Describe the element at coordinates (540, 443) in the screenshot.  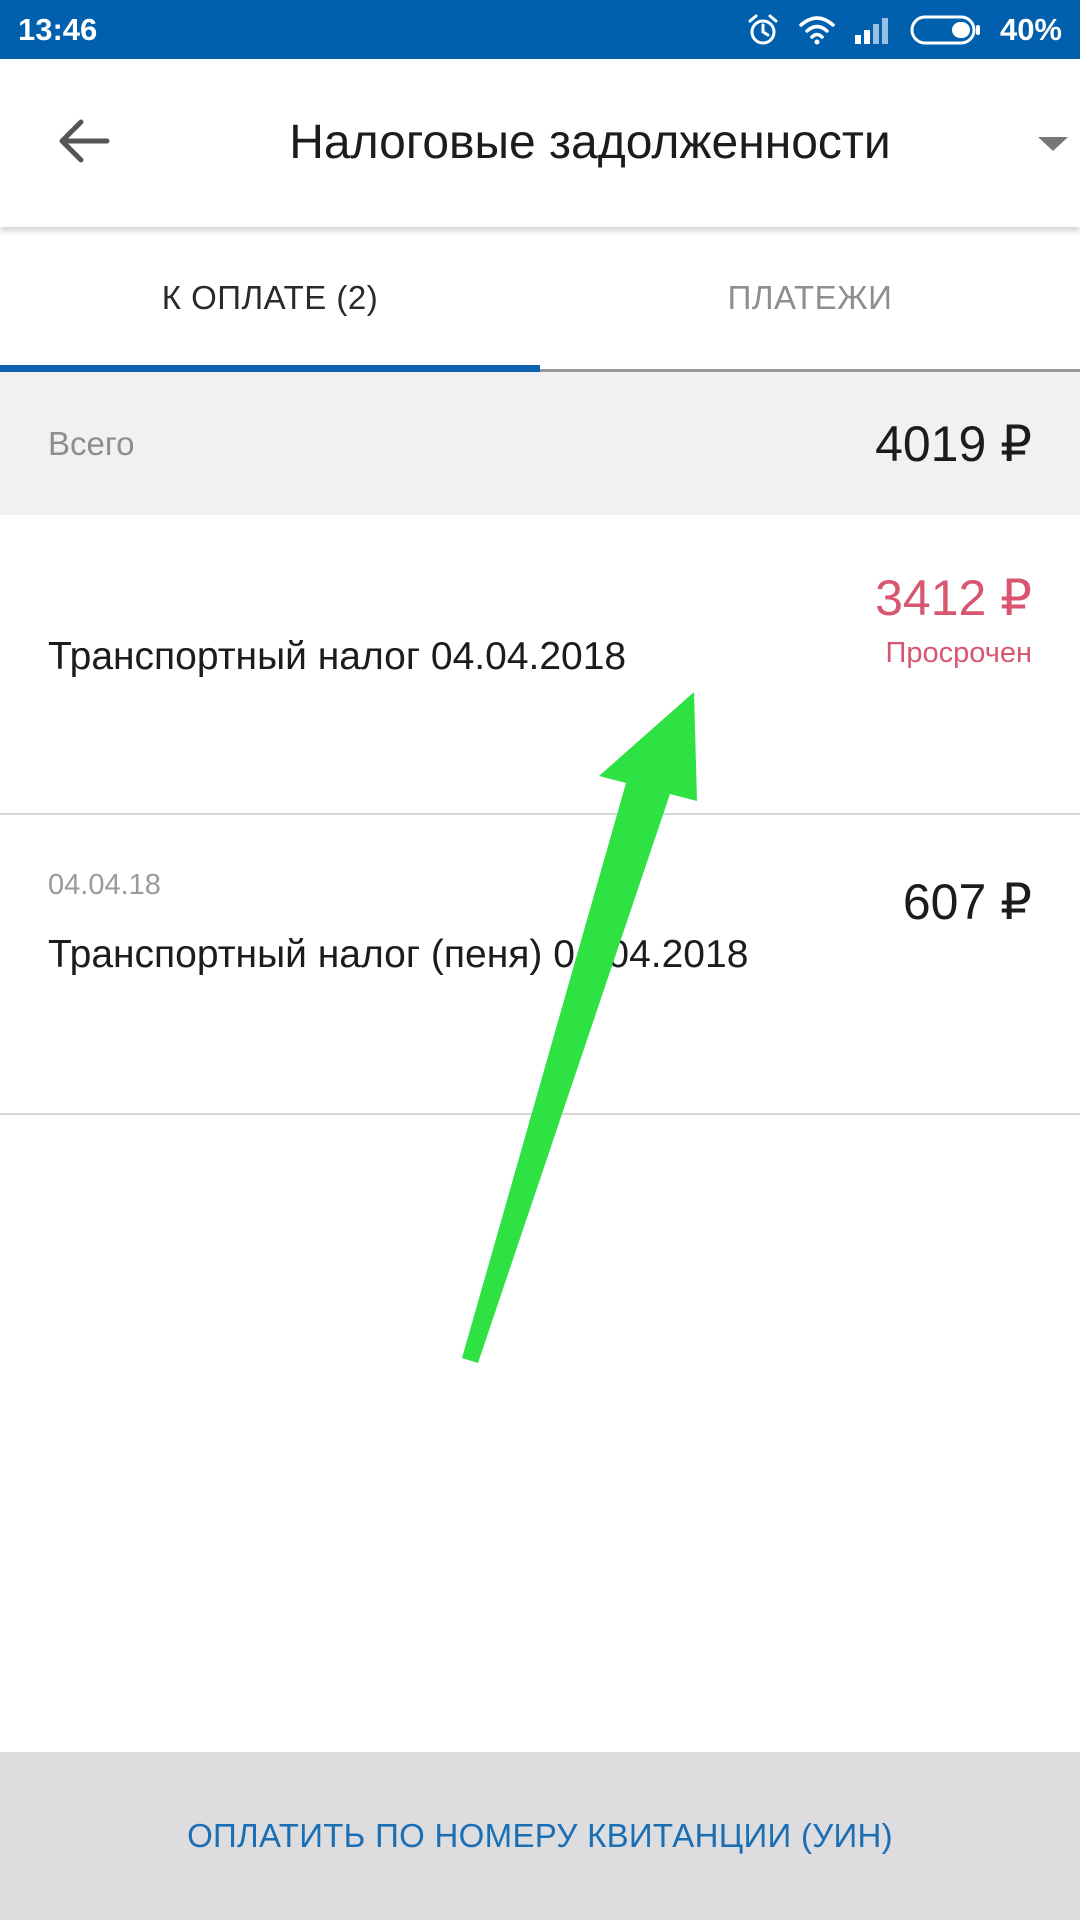
I see `total-summary: Всего 4019 ₽` at that location.